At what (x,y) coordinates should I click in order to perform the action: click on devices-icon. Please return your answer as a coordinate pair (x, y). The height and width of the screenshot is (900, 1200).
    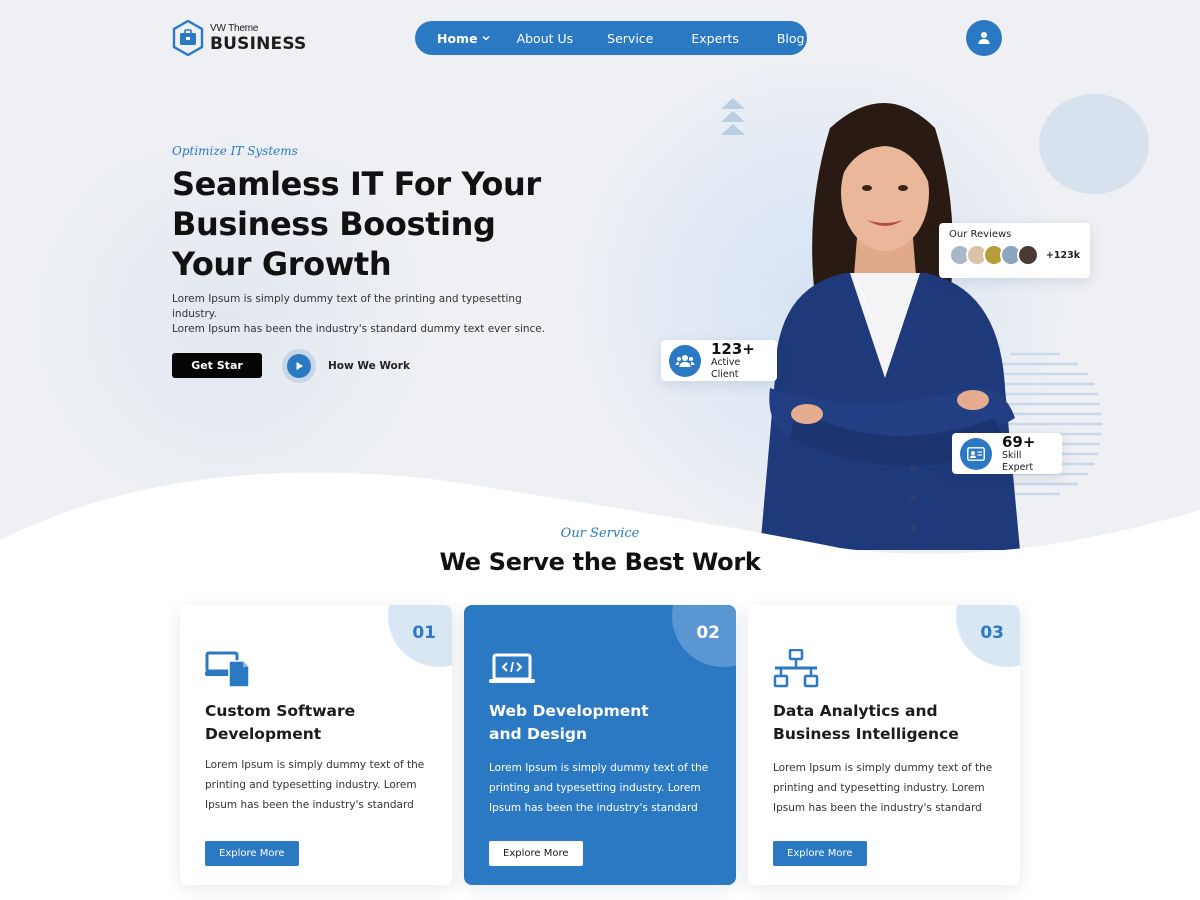
    Looking at the image, I should click on (227, 669).